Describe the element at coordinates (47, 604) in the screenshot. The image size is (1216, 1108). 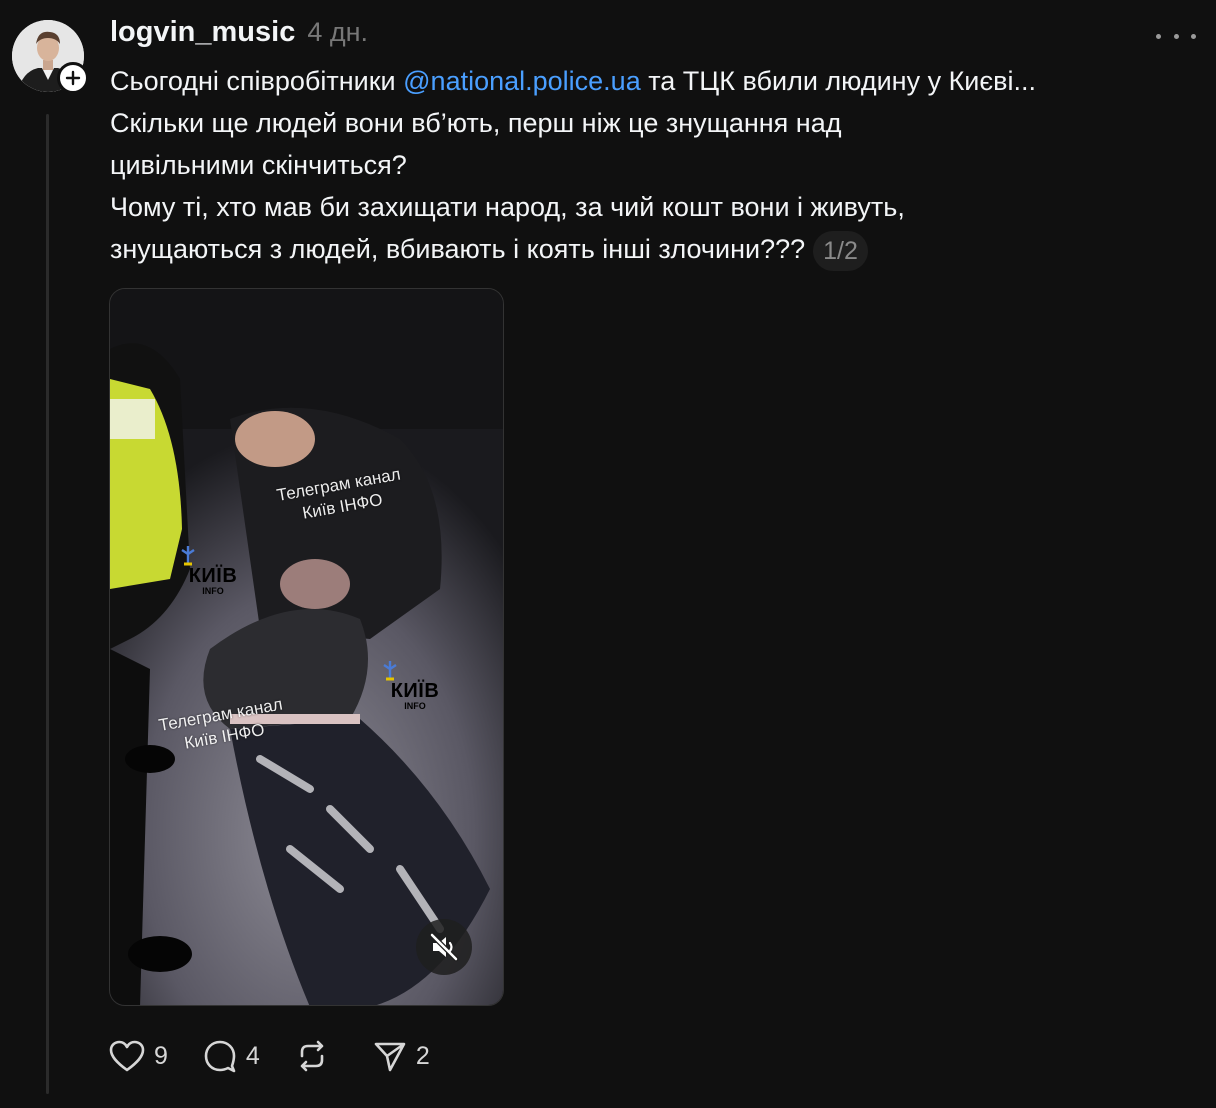
I see `thread-line` at that location.